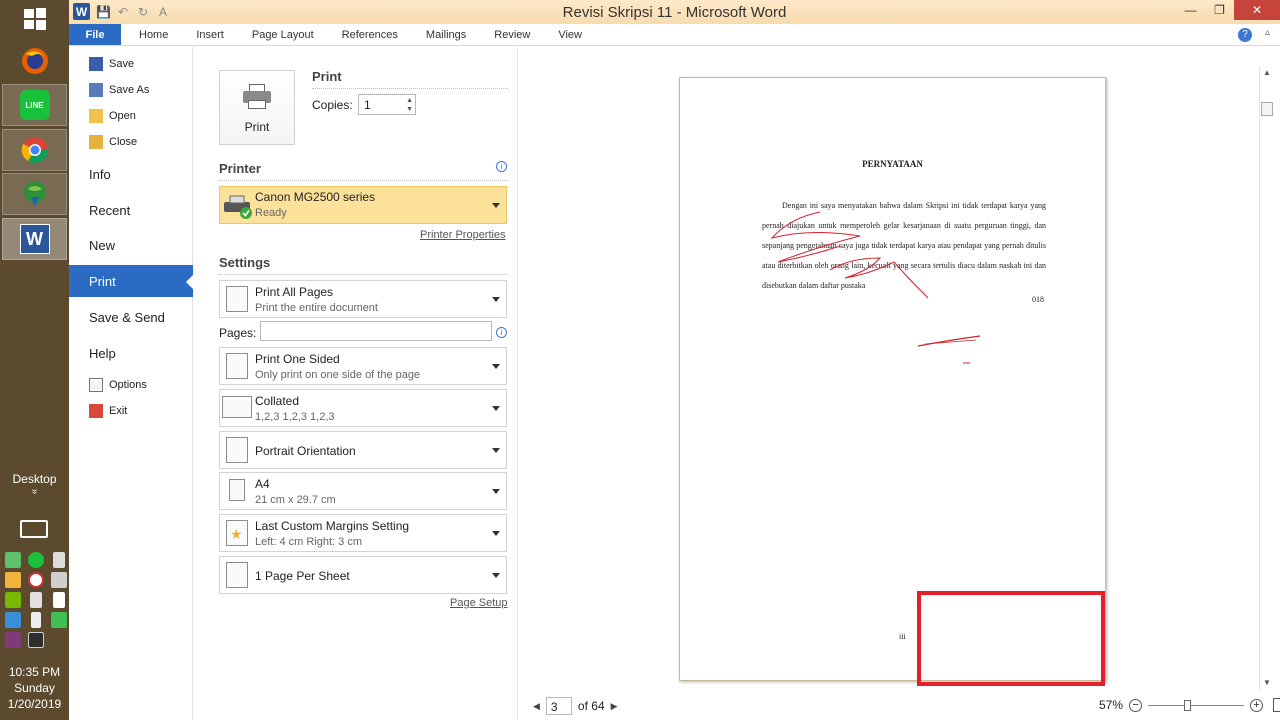 Image resolution: width=1280 pixels, height=720 pixels. Describe the element at coordinates (295, 417) in the screenshot. I see `collate-sub: 1,2,3 1,2,3 1,2,3` at that location.